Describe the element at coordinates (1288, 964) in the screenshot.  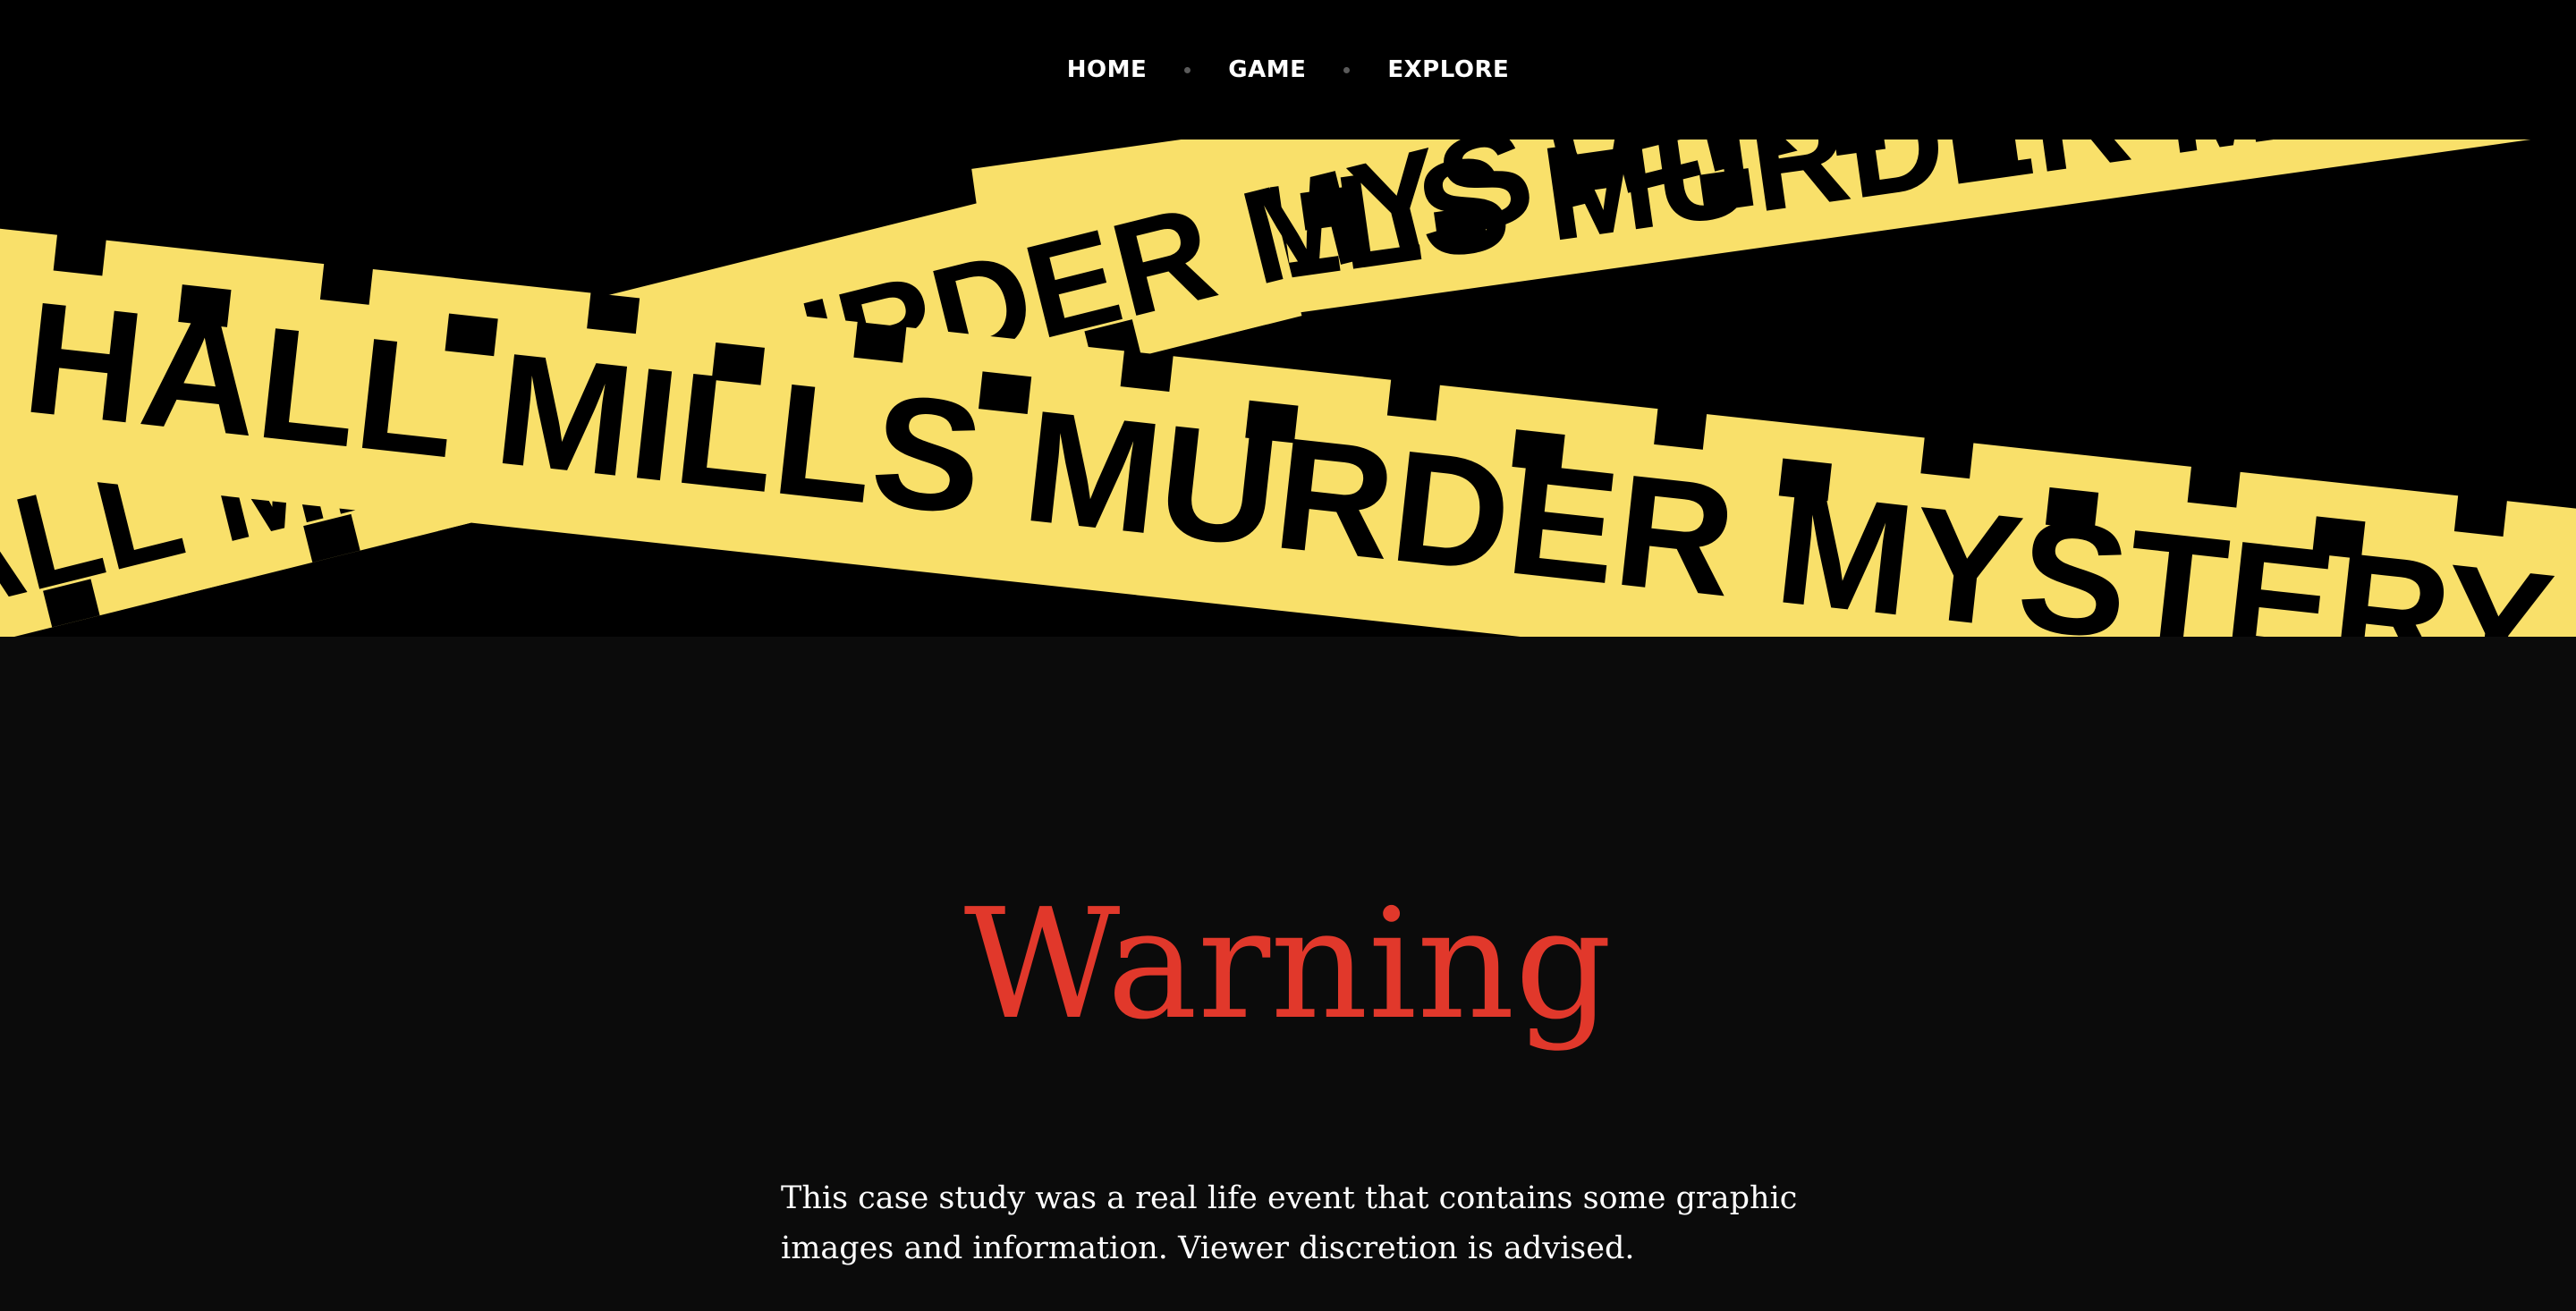
I see `warning-heading: Warning` at that location.